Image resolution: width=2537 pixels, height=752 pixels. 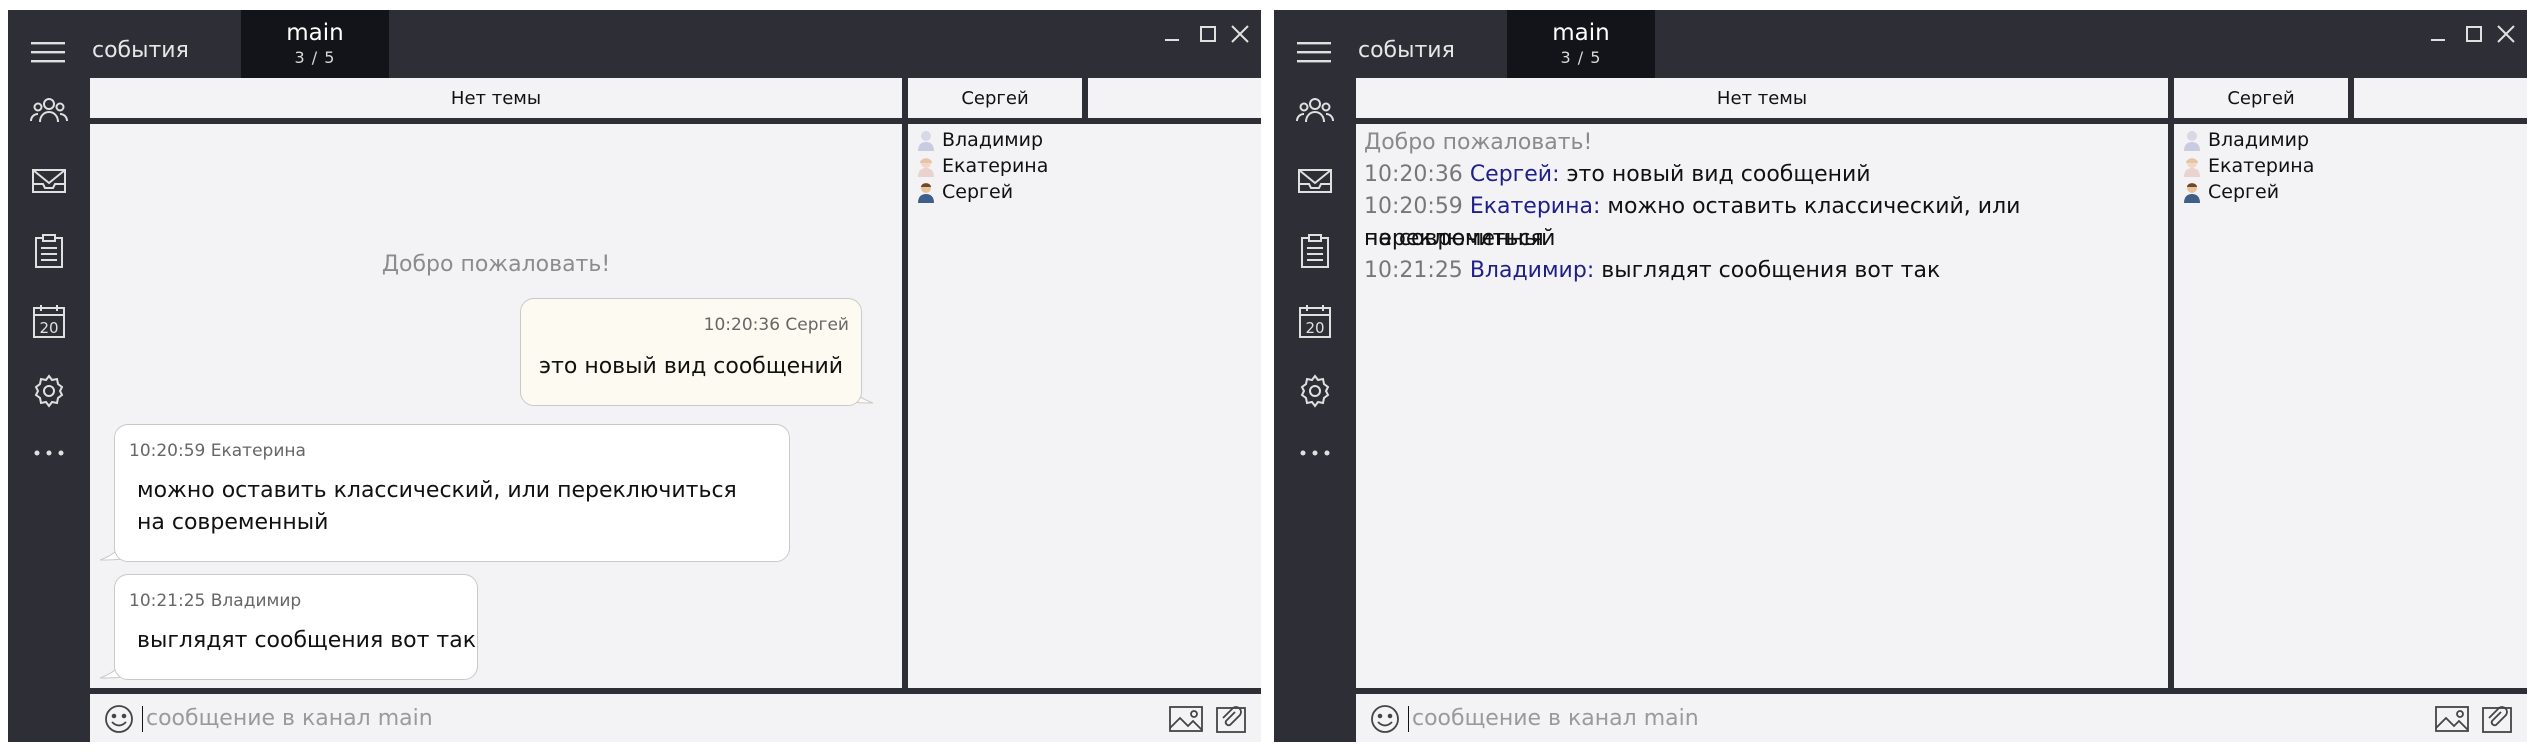 I want to click on close-icon, so click(x=1240, y=34).